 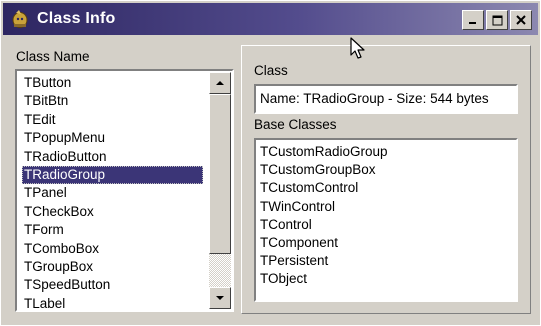 I want to click on base-class-item: TPersistent, so click(x=294, y=261).